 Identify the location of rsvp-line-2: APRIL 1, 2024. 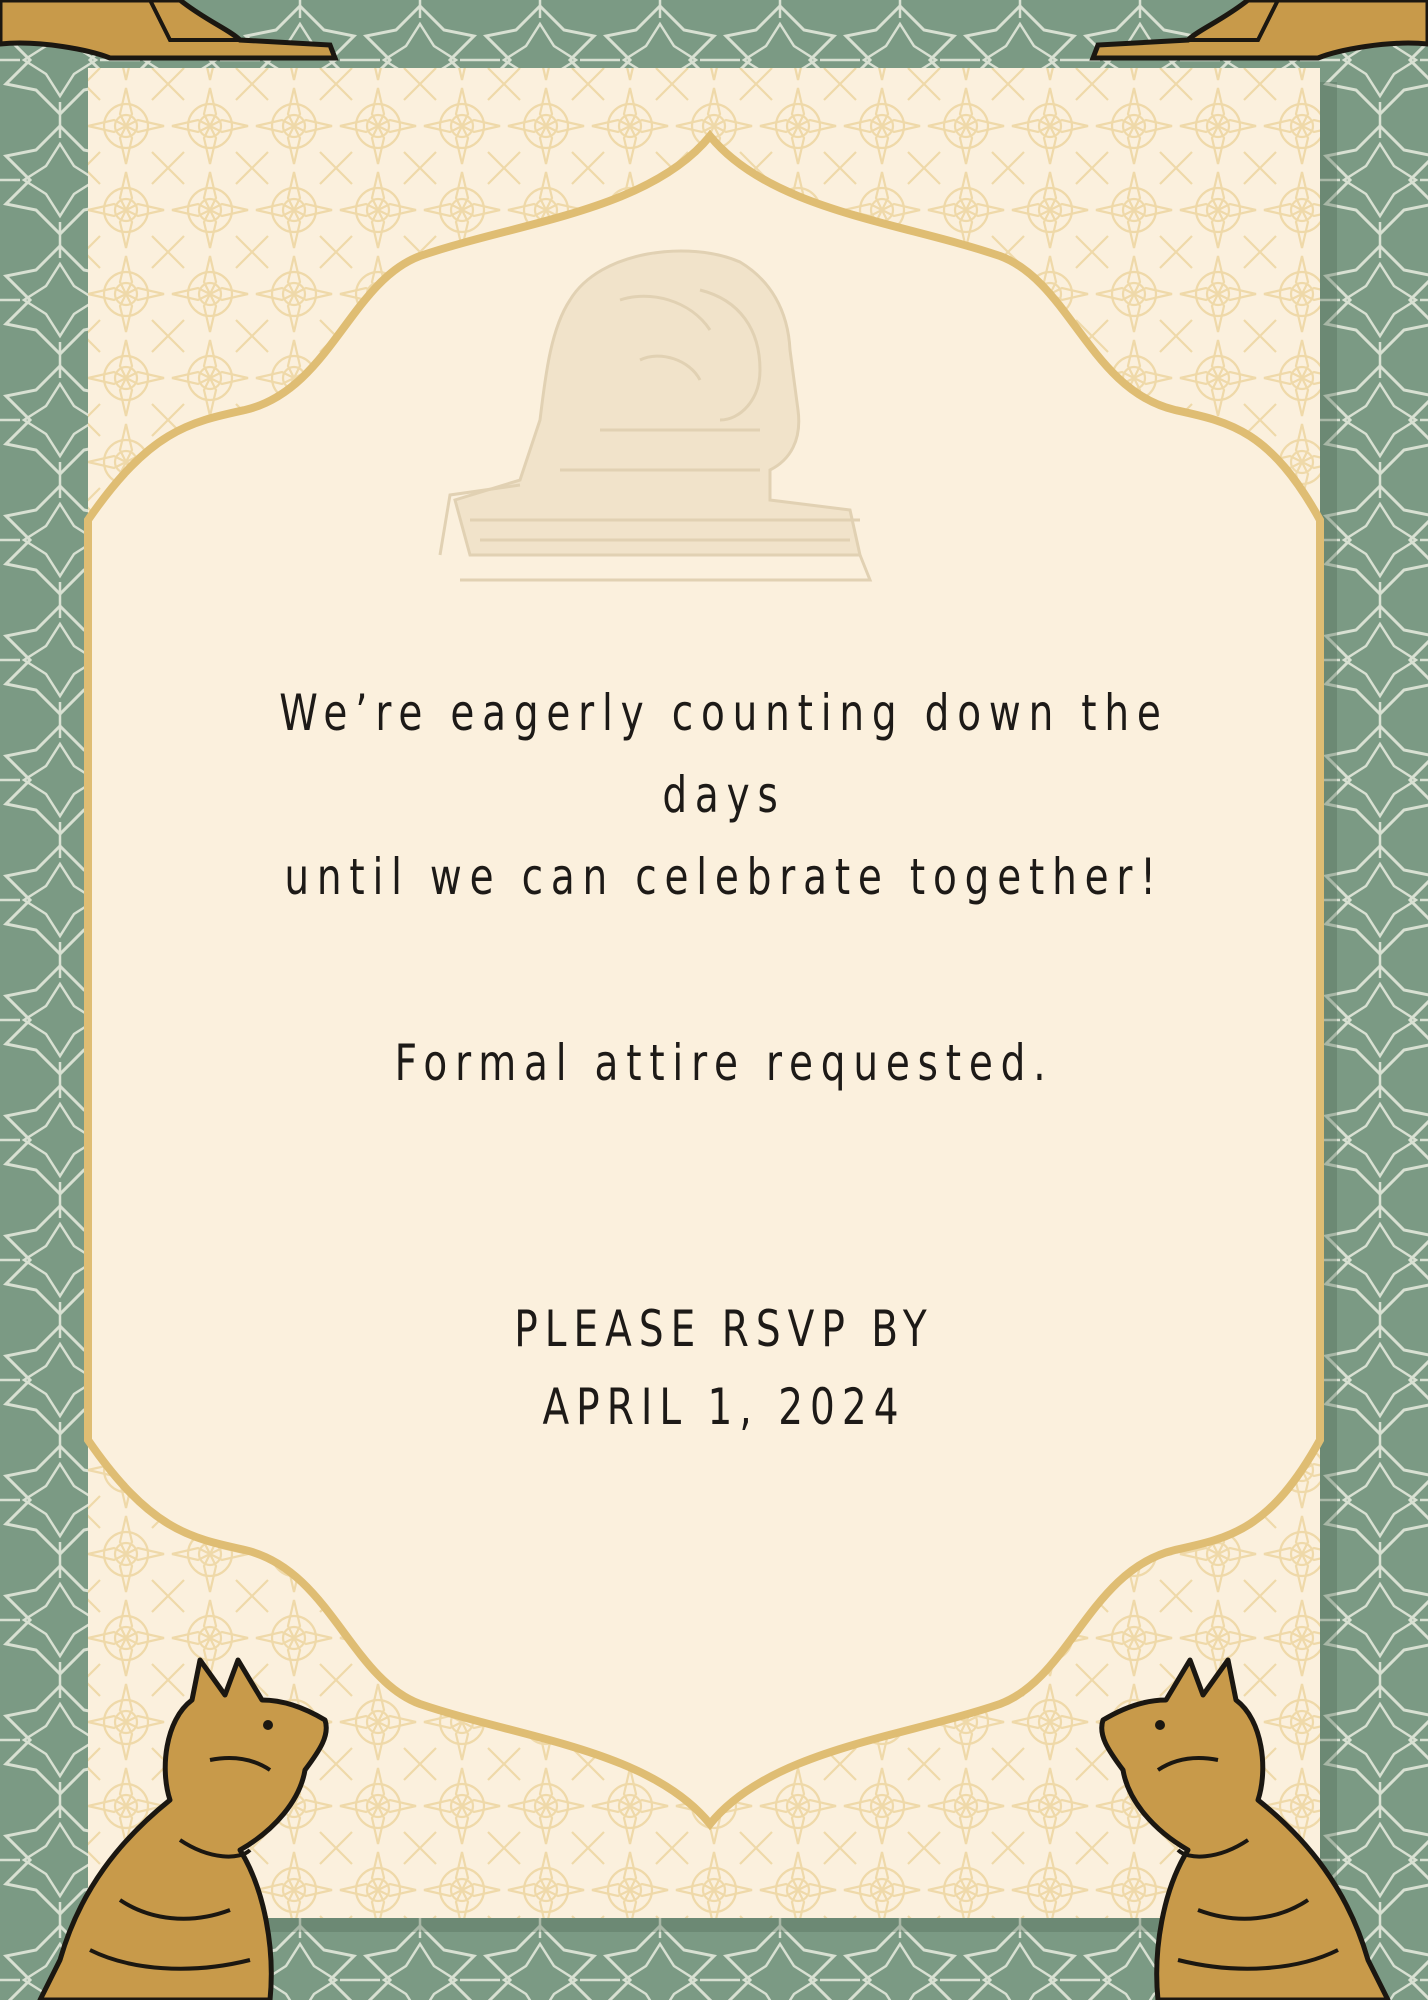
(724, 1407).